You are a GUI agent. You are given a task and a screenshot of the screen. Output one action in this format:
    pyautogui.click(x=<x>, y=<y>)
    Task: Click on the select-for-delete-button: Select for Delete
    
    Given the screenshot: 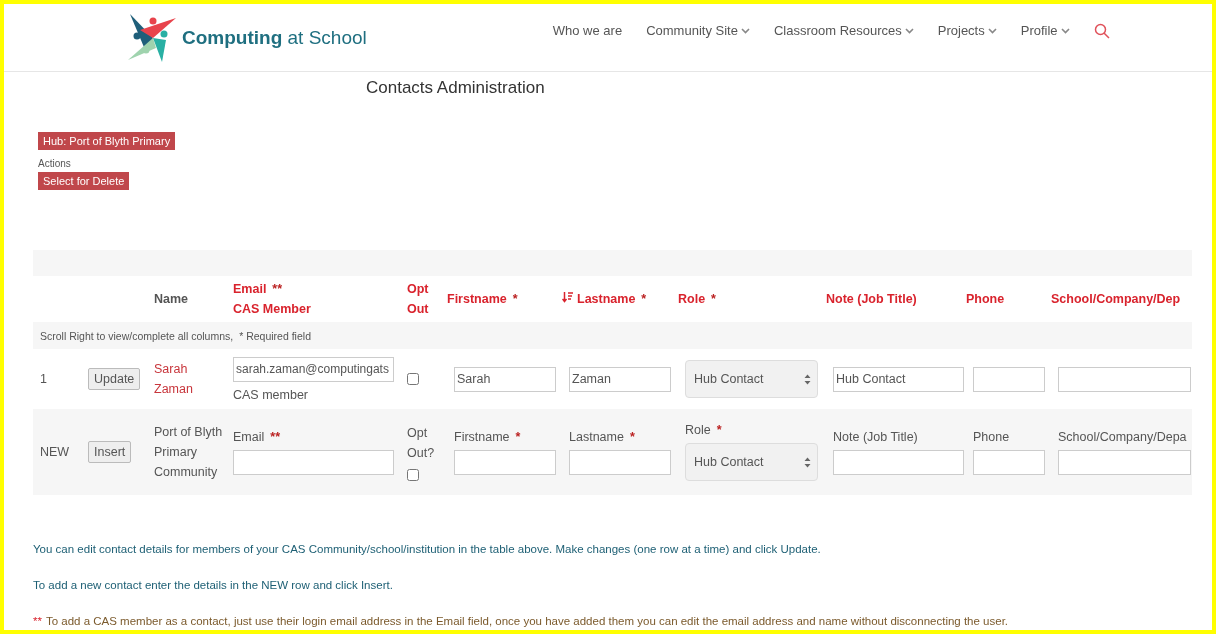 What is the action you would take?
    pyautogui.click(x=84, y=181)
    